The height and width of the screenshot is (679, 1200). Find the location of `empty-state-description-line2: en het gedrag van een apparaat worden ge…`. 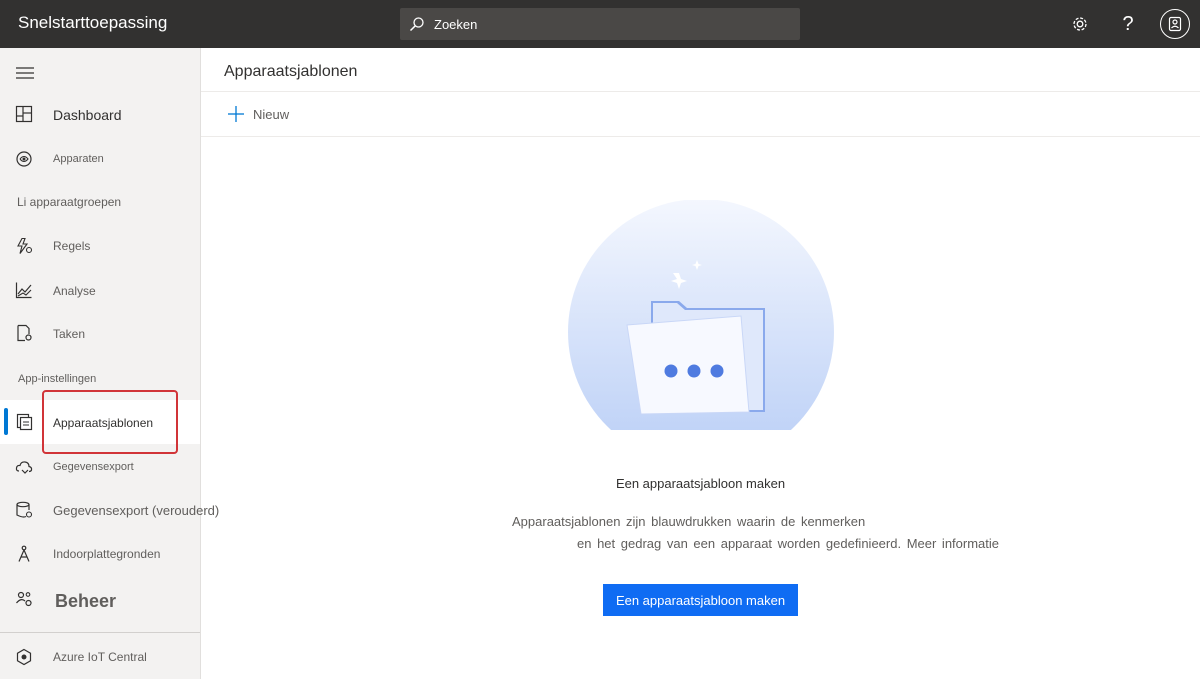

empty-state-description-line2: en het gedrag van een apparaat worden ge… is located at coordinates (788, 543).